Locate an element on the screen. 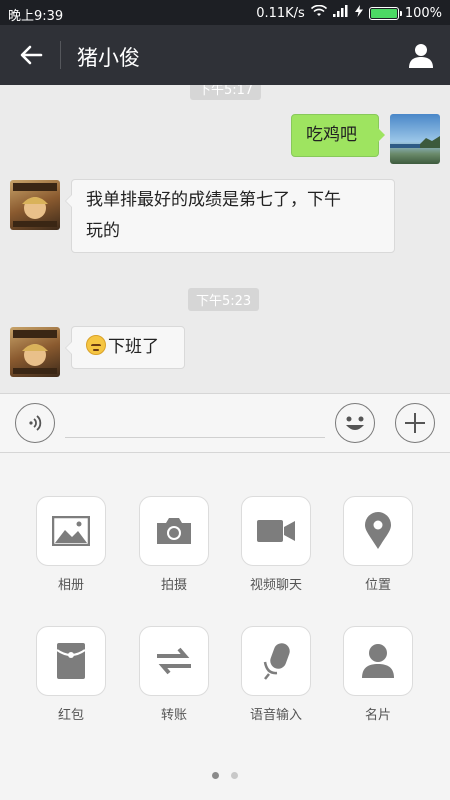  voice-button is located at coordinates (35, 423).